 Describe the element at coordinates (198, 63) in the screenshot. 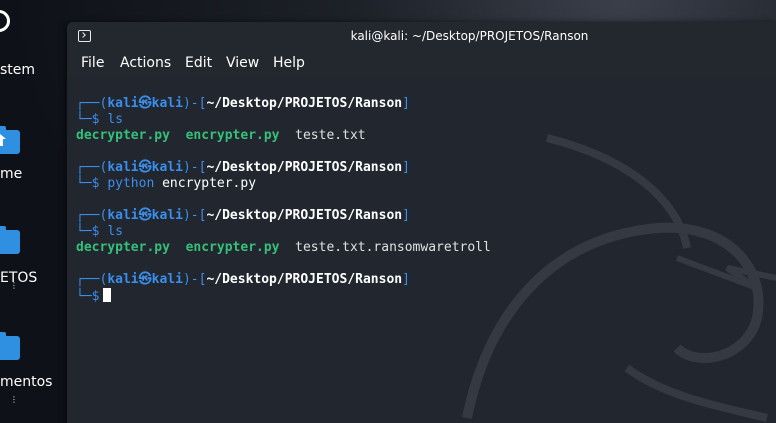

I see `menu-edit: Edit` at that location.